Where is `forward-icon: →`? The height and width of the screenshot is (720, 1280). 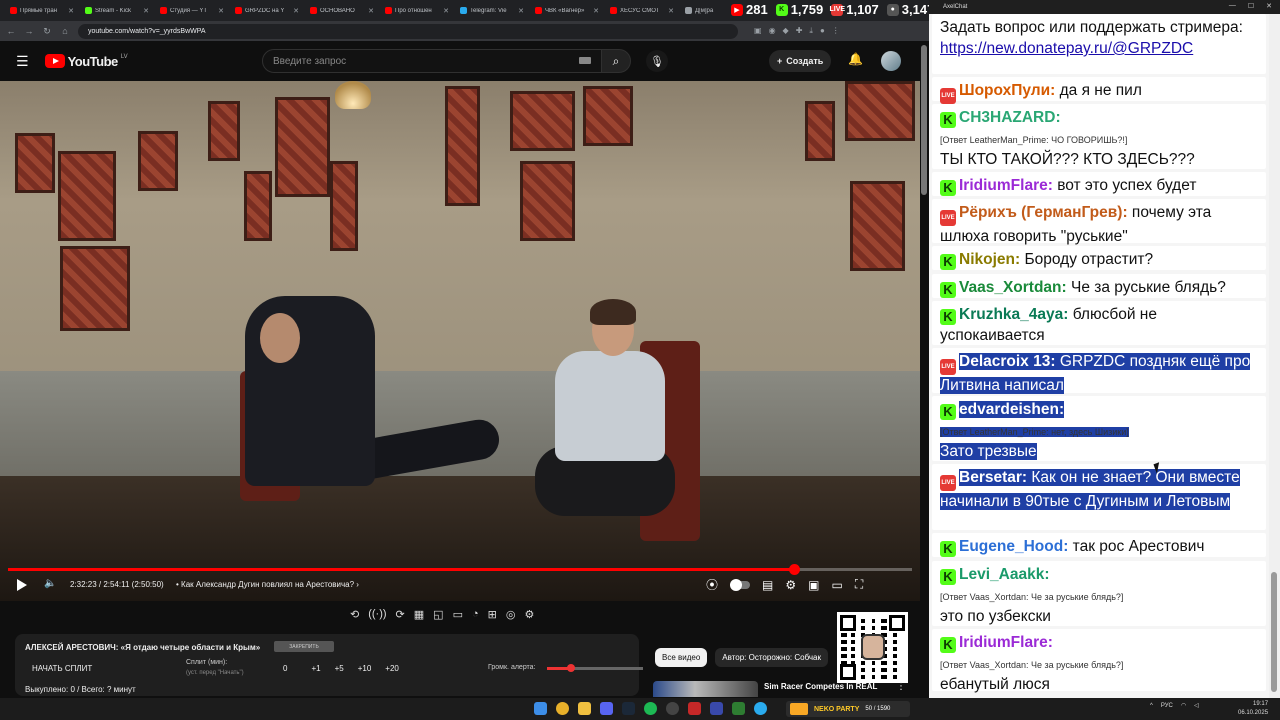
forward-icon: → is located at coordinates (29, 31).